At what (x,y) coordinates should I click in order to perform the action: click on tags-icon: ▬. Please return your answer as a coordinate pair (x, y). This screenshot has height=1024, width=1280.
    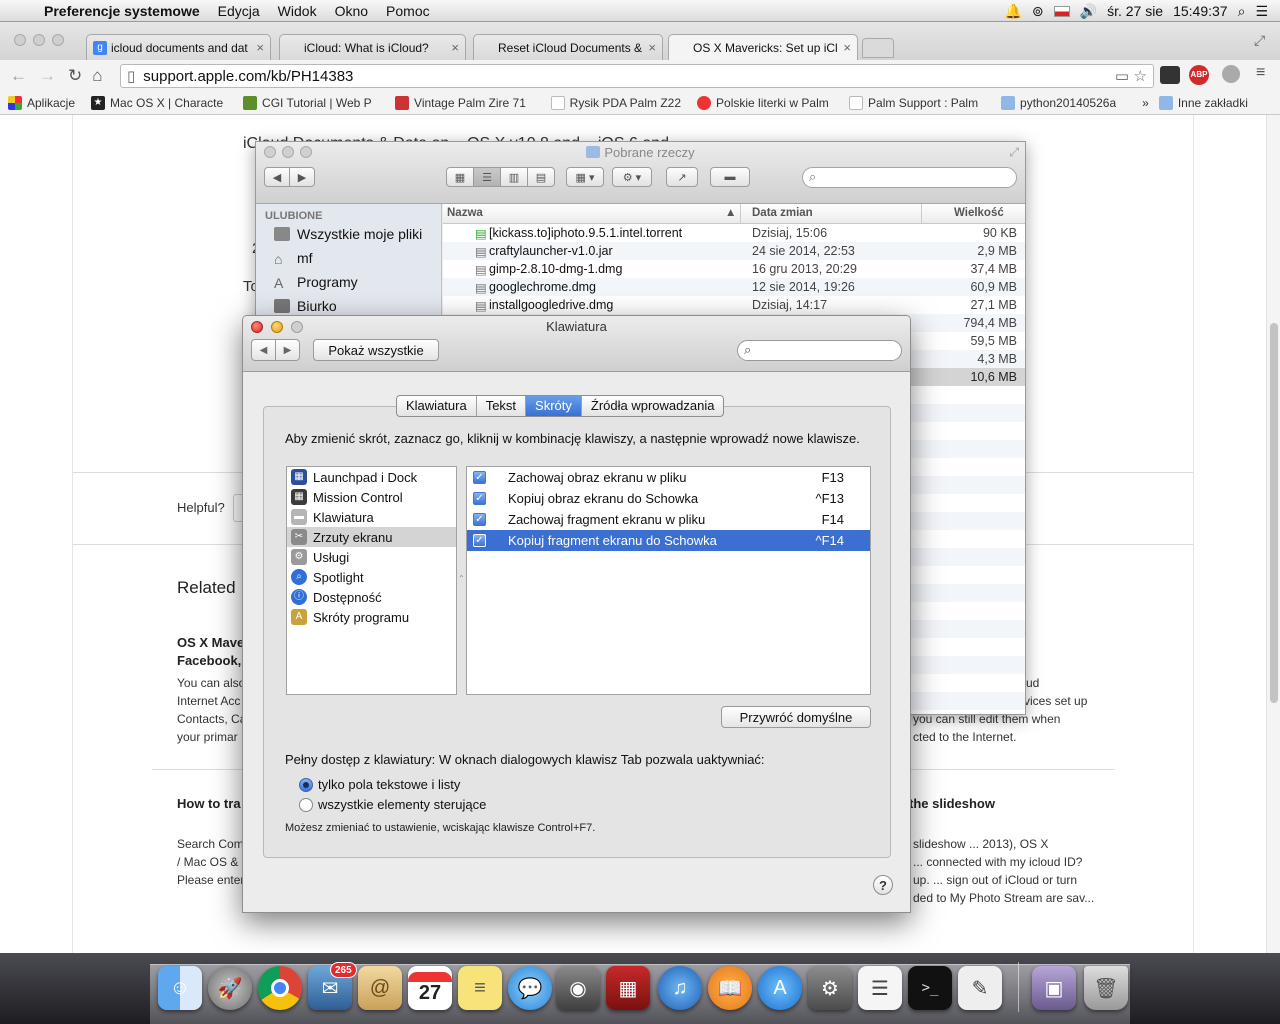
    Looking at the image, I should click on (730, 177).